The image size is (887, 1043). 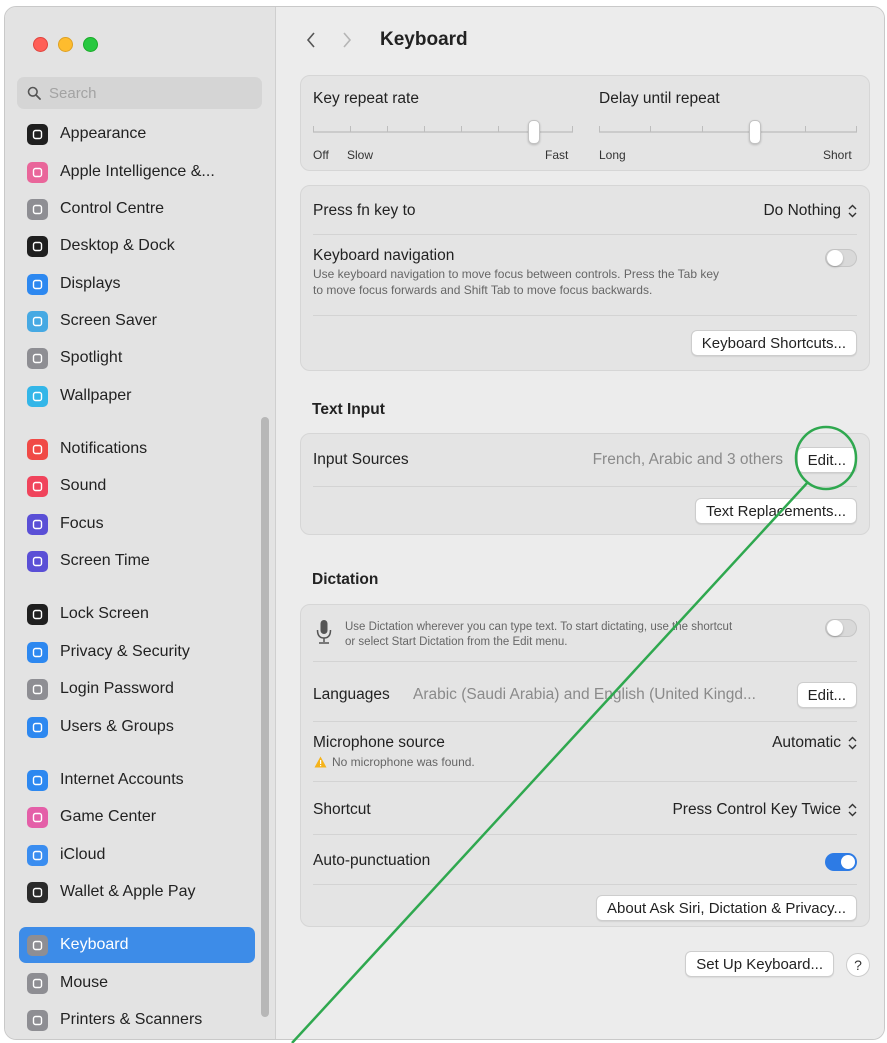 What do you see at coordinates (384, 255) in the screenshot?
I see `keyboard-navigation-label: Keyboard navigation` at bounding box center [384, 255].